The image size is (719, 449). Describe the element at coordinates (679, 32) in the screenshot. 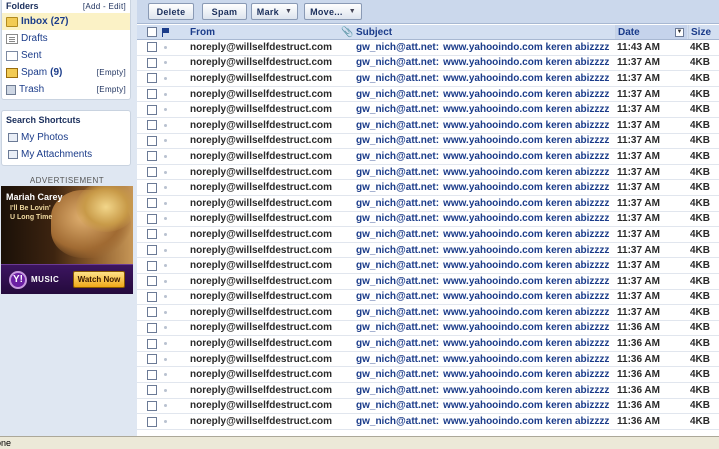

I see `sort-desc-icon: ▼` at that location.